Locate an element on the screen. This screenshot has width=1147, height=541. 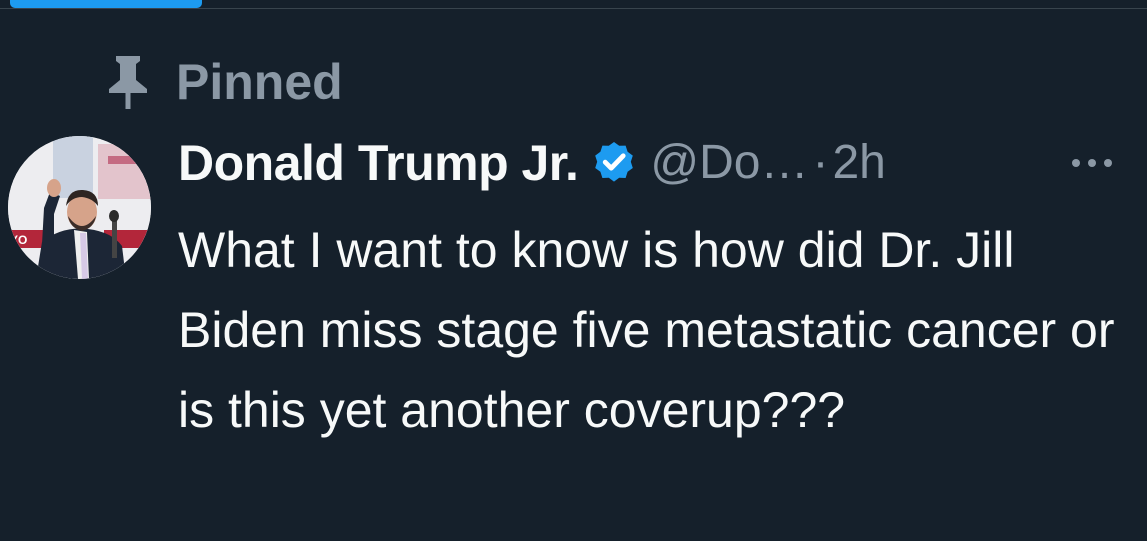
pinned-indicator: Pinned is located at coordinates (224, 82).